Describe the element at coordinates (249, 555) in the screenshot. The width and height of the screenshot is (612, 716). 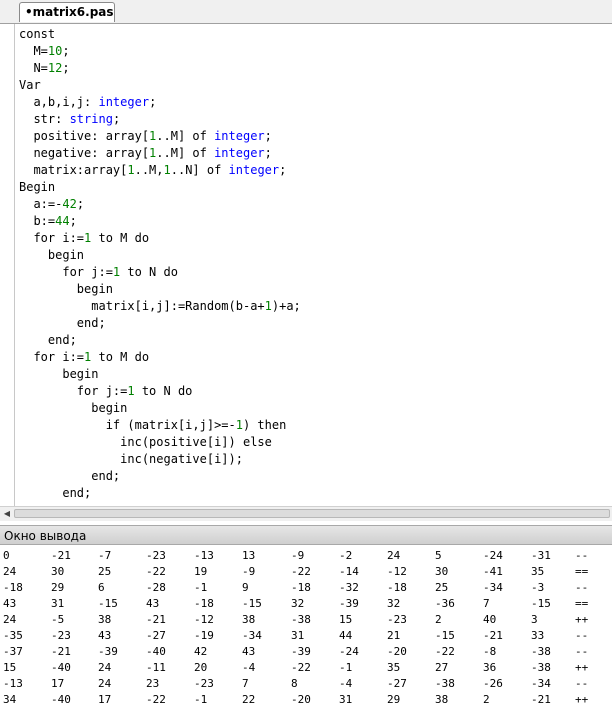
I see `output-cell: 13` at that location.